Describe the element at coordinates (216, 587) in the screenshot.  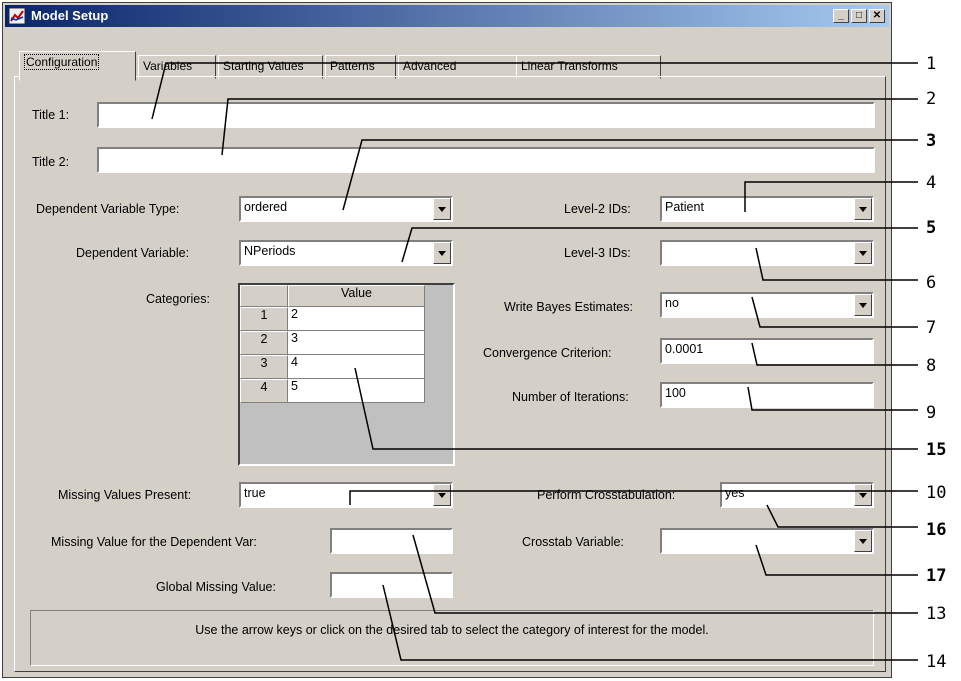
I see `global-missing-label: Global Missing Value:` at that location.